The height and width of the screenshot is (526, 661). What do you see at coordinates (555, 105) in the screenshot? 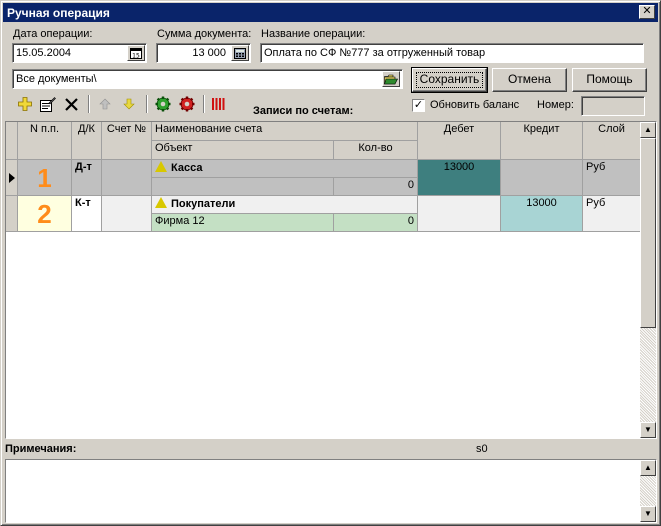
I see `number-label: Номер:` at bounding box center [555, 105].